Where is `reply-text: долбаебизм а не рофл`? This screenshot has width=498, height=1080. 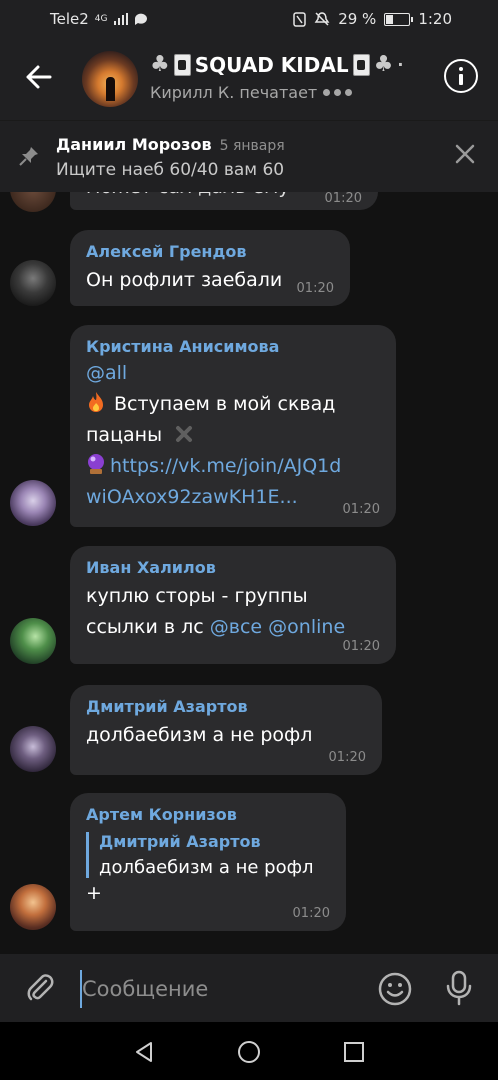 reply-text: долбаебизм а не рофл is located at coordinates (206, 867).